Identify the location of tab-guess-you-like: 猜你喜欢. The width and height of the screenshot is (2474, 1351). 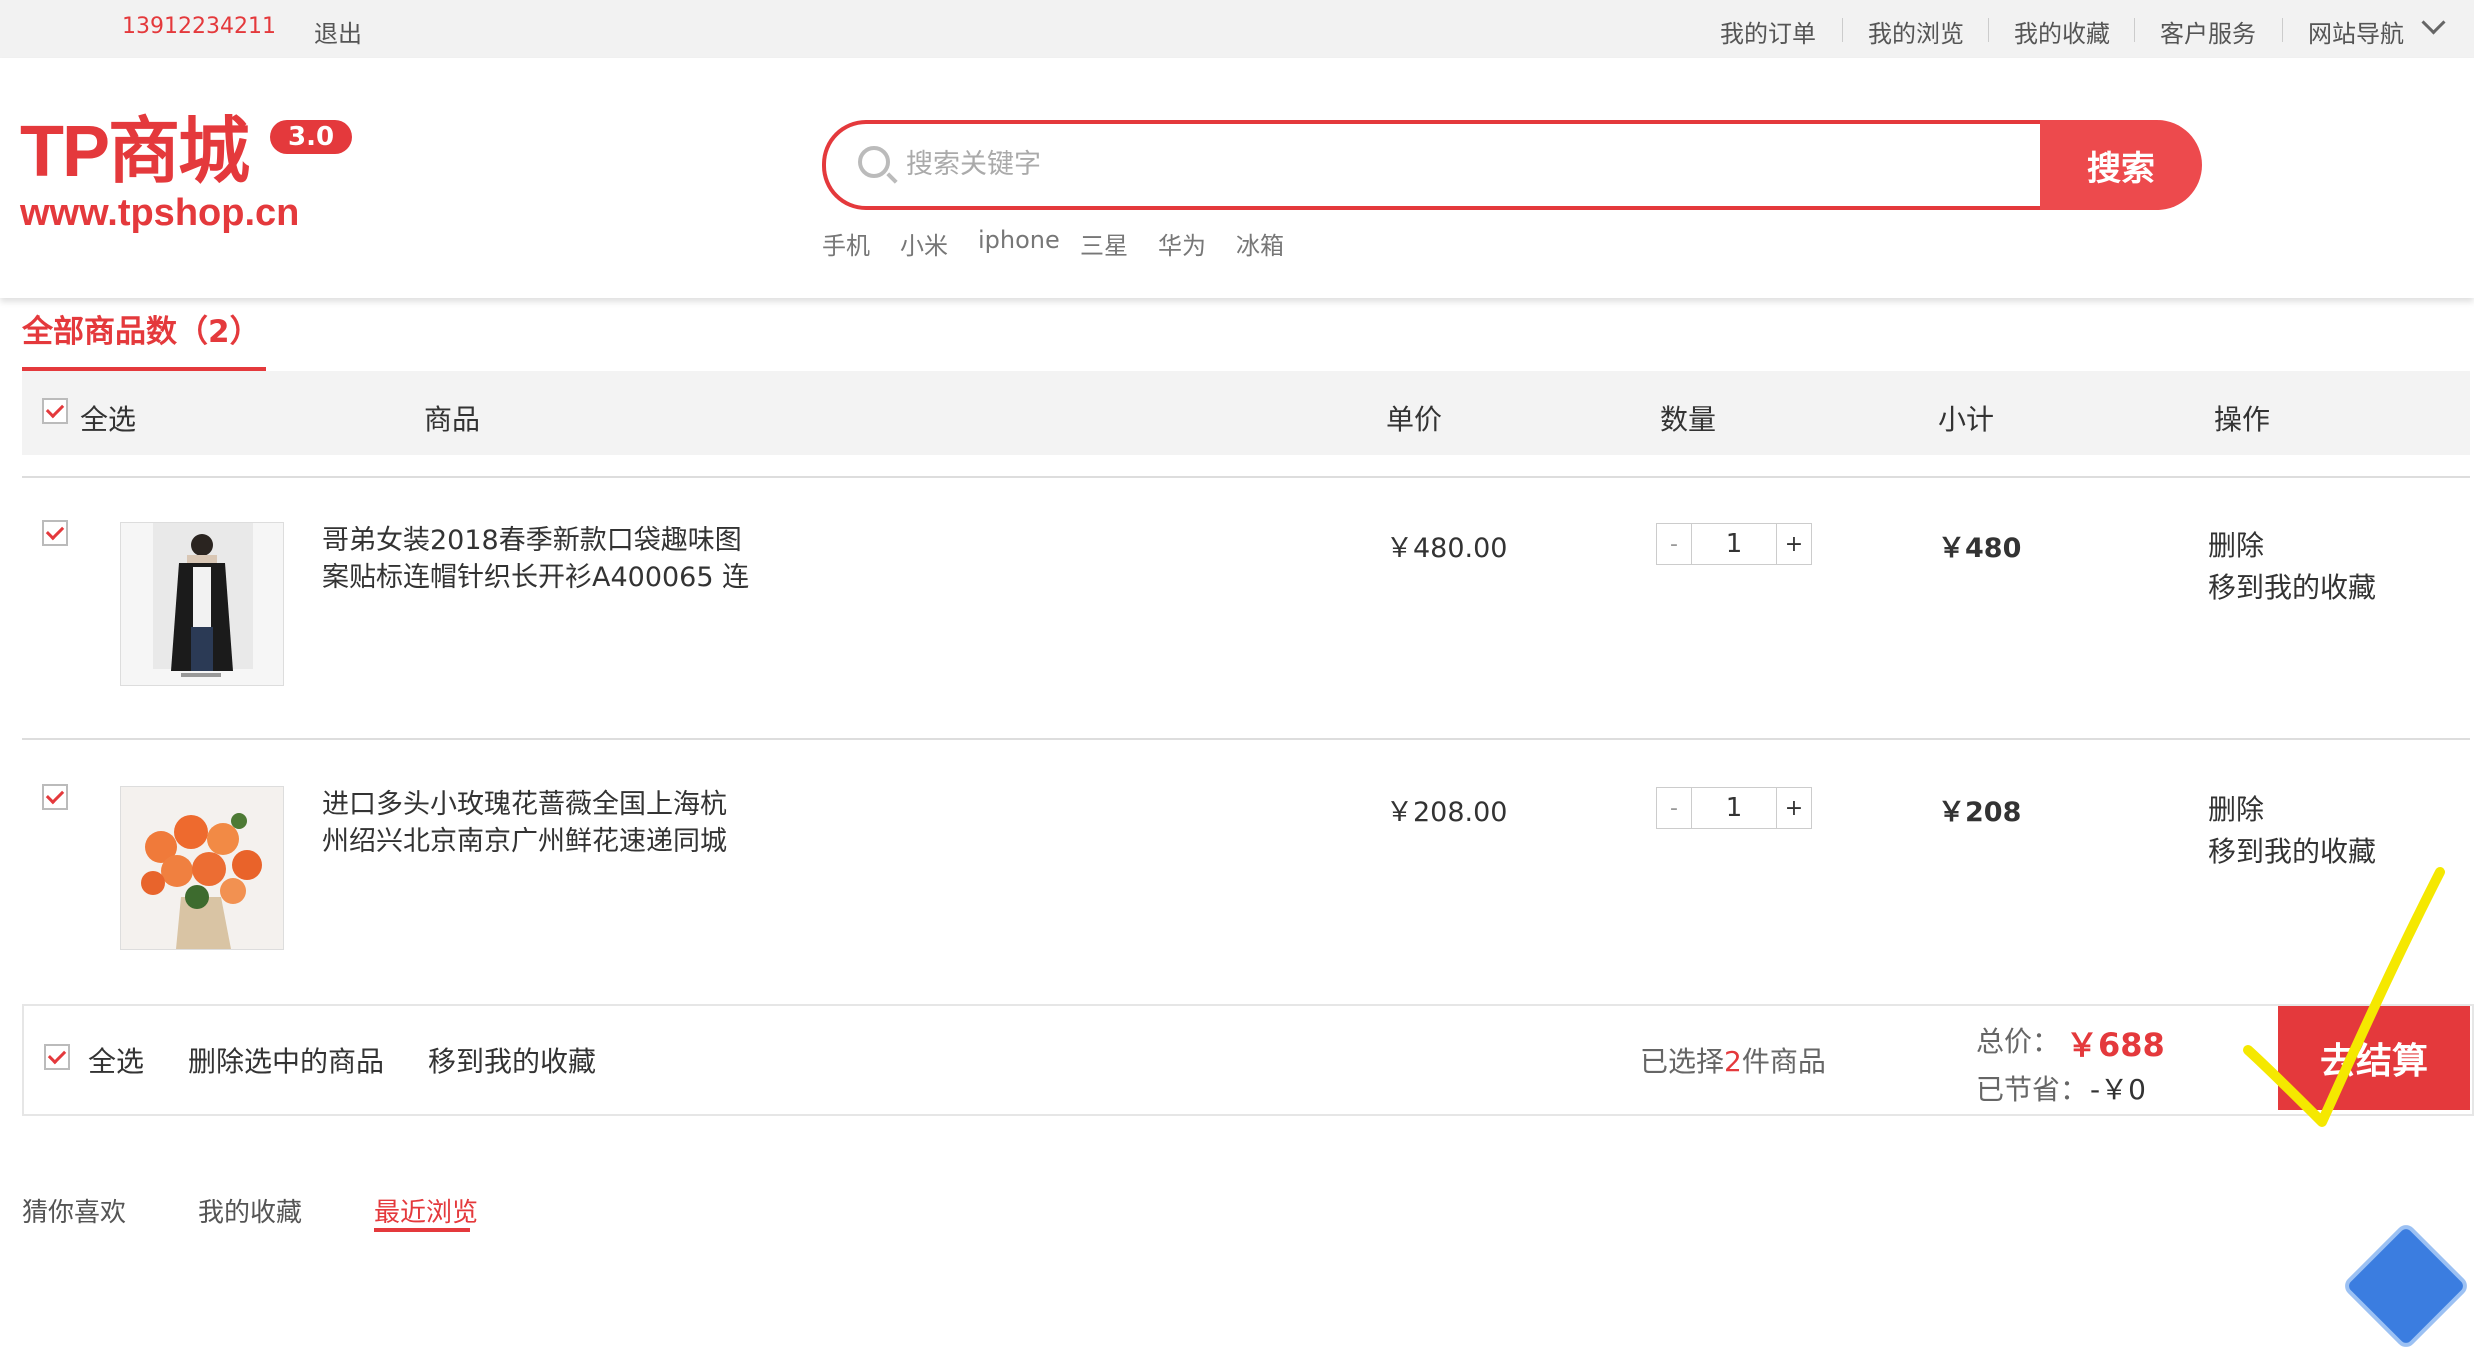
(74, 1210).